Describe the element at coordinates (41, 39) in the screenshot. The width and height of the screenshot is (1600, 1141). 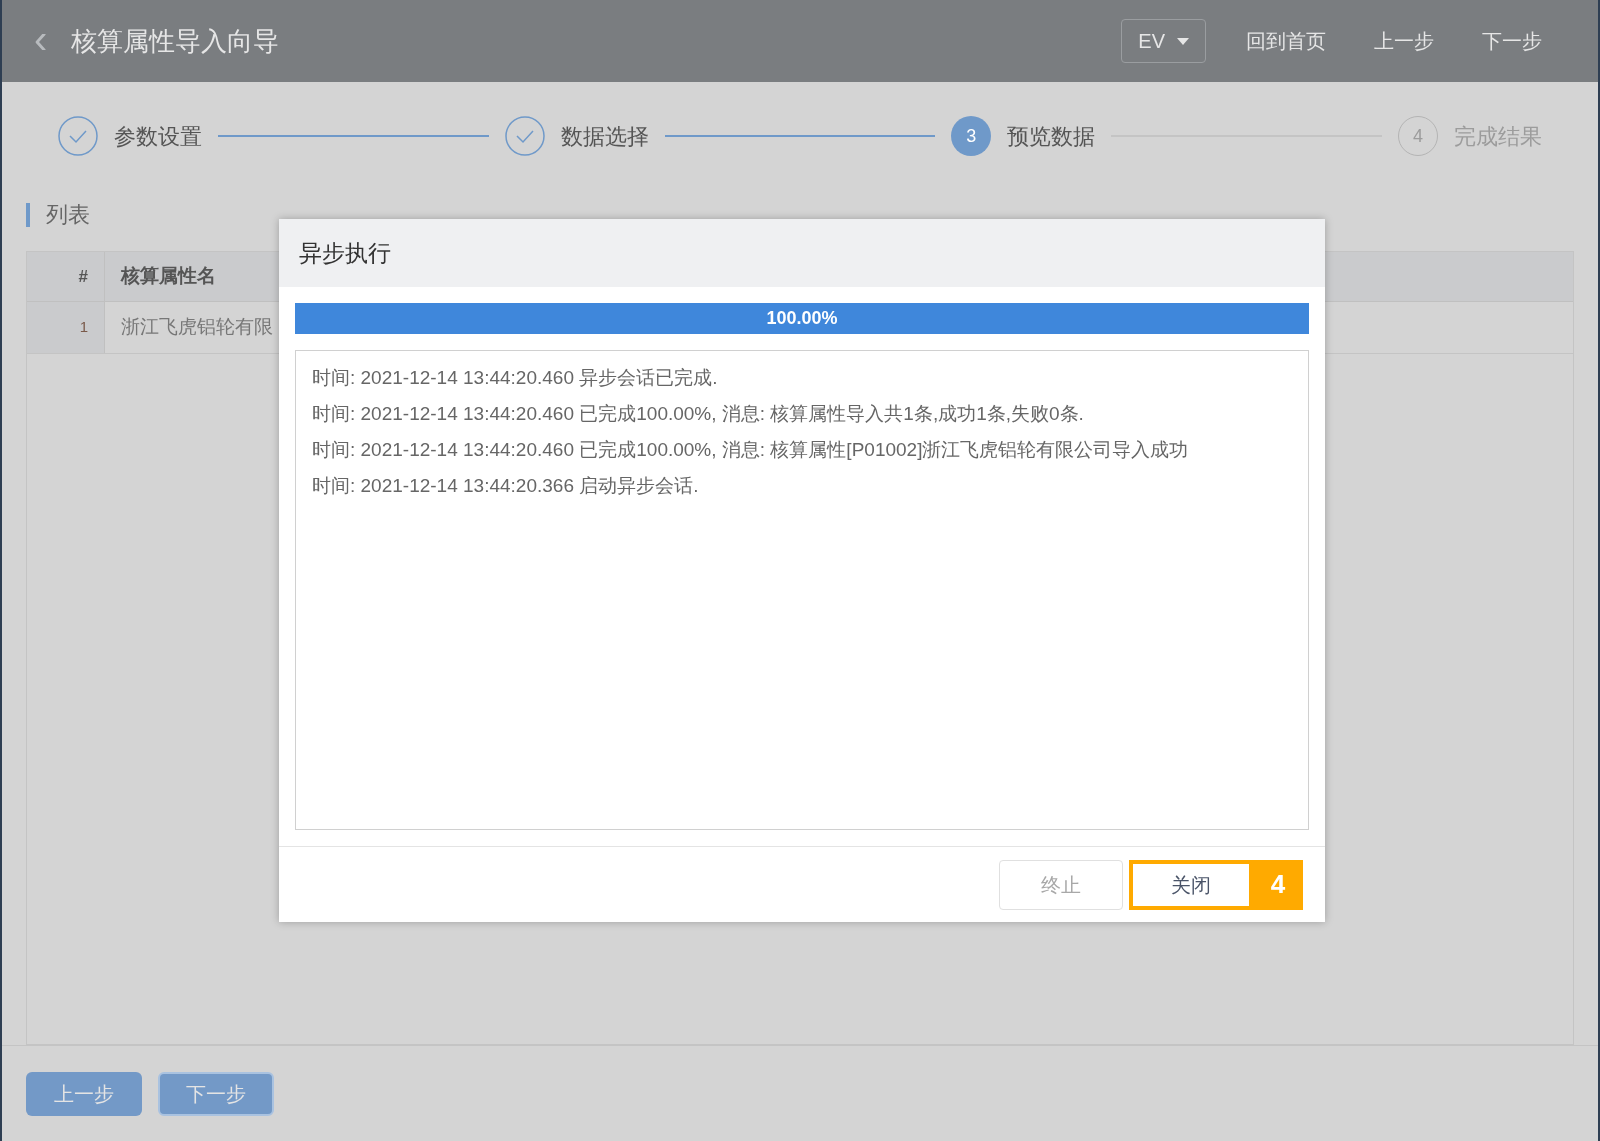
I see `back-button: ‹` at that location.